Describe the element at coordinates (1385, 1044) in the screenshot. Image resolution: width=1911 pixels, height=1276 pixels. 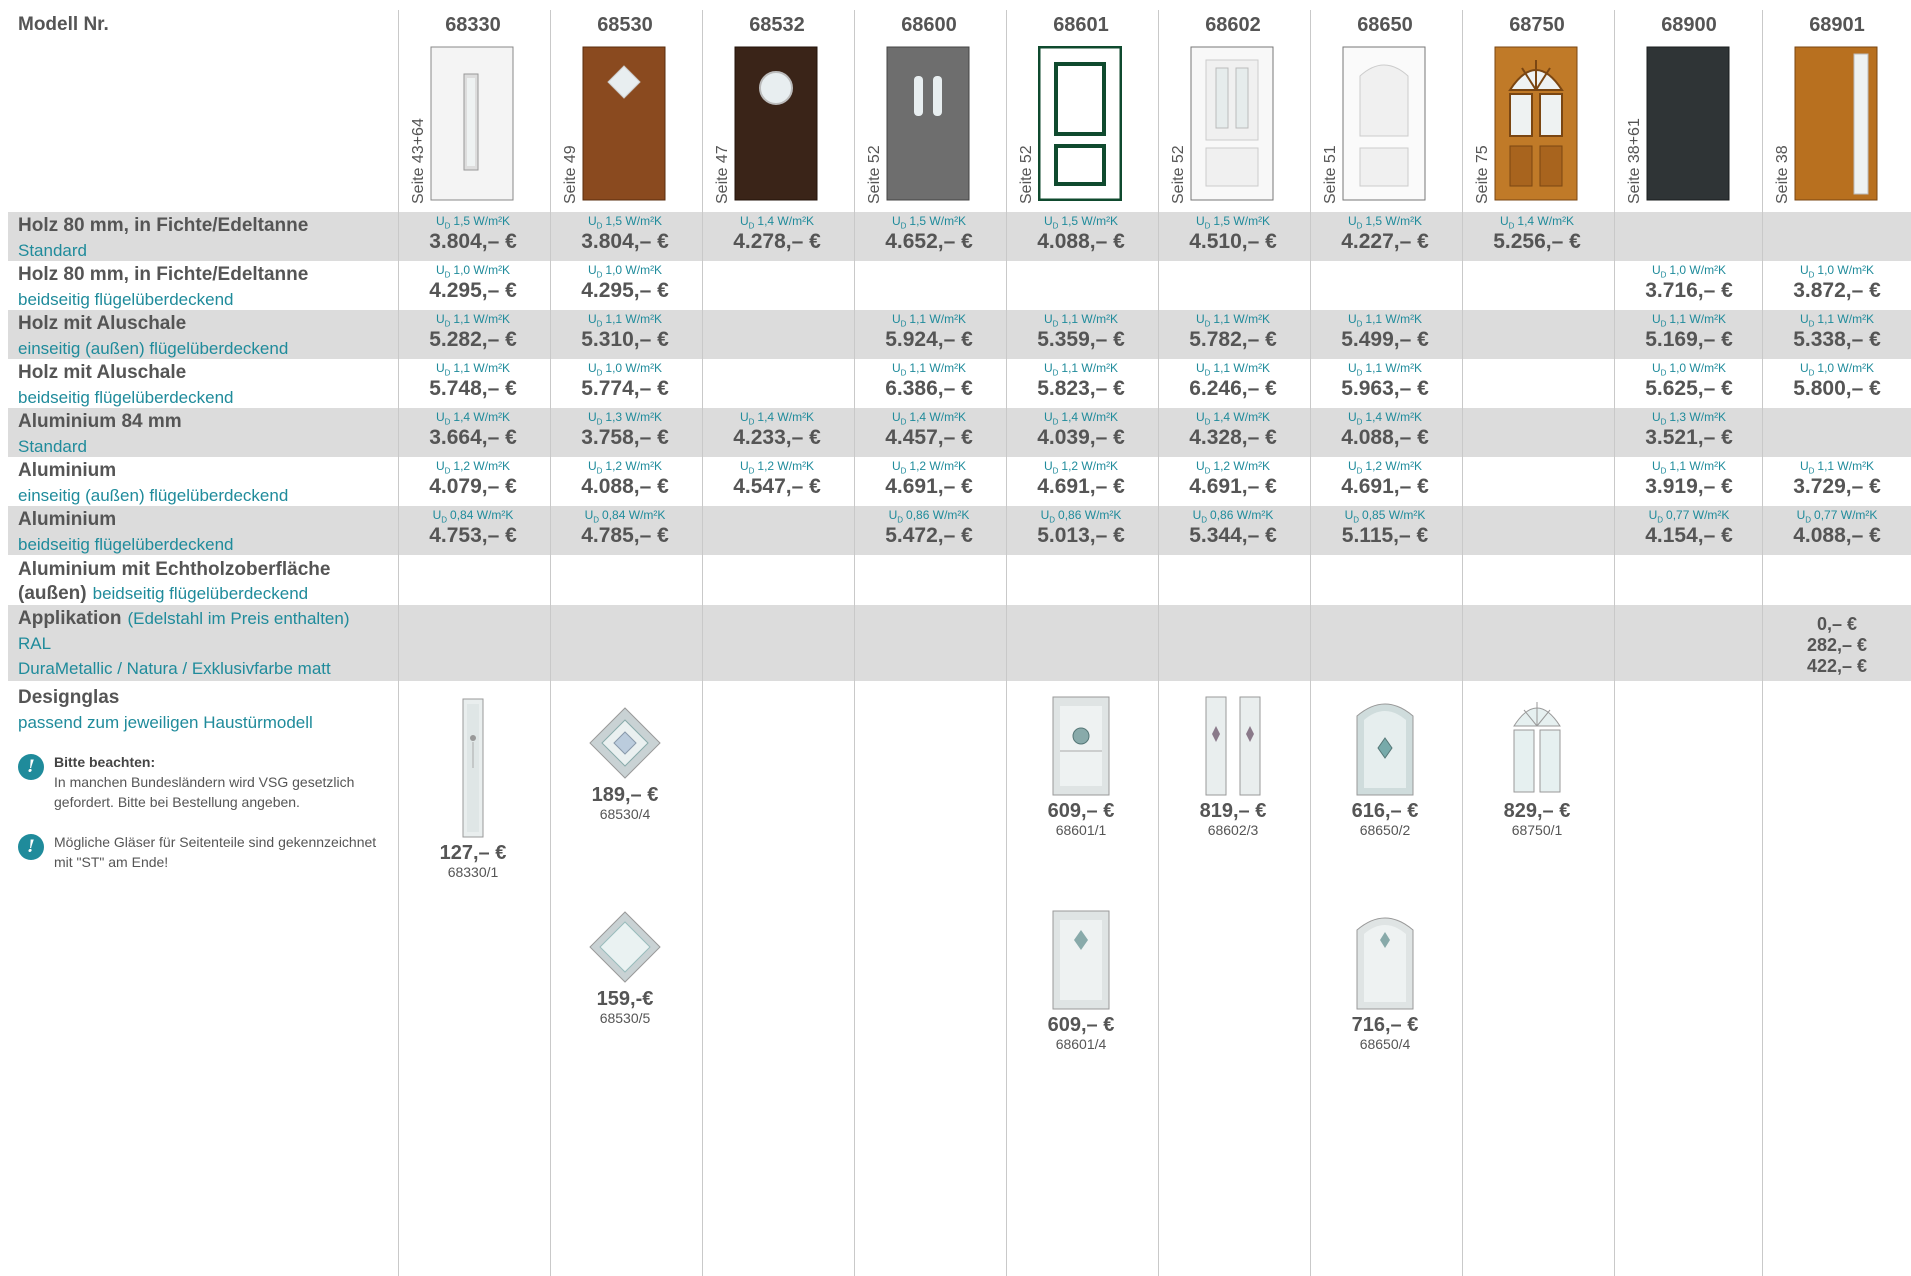
I see `design-glass-code: 68650/4` at that location.